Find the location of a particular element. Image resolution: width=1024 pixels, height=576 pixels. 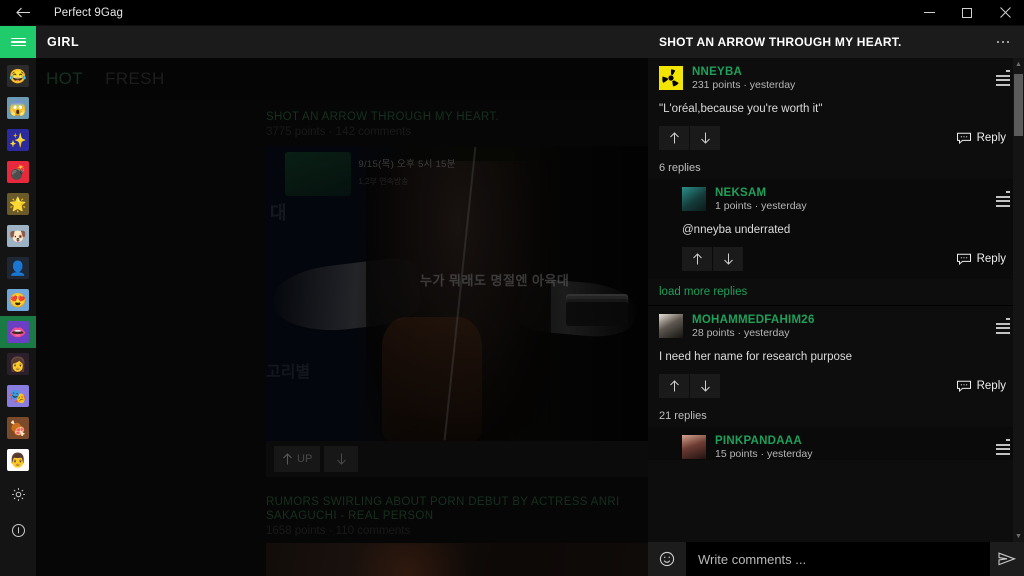

sidebar-item-celebrity-icon: 👤 is located at coordinates (18, 268).